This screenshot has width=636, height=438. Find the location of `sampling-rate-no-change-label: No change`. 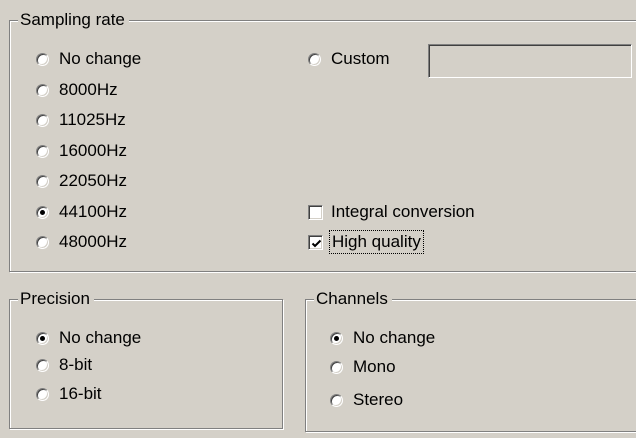

sampling-rate-no-change-label: No change is located at coordinates (100, 58).